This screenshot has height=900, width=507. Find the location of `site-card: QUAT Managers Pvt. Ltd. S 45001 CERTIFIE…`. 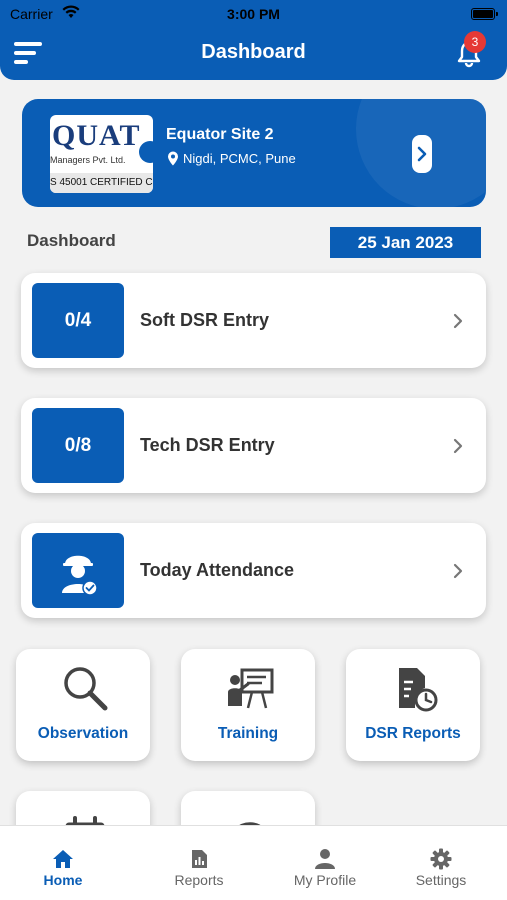

site-card: QUAT Managers Pvt. Ltd. S 45001 CERTIFIE… is located at coordinates (254, 153).